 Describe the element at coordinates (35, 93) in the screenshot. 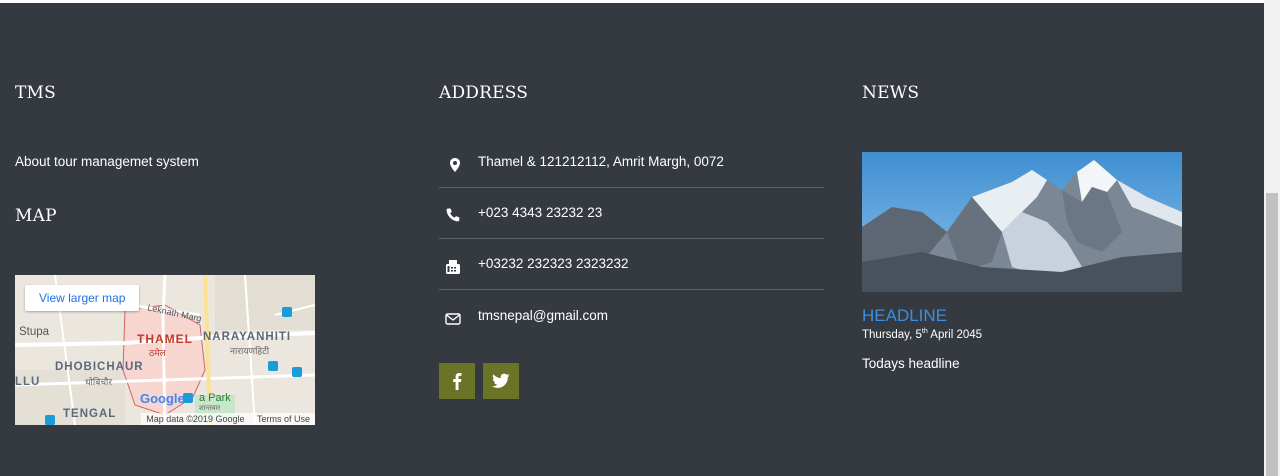

I see `tms-heading: TMS` at that location.